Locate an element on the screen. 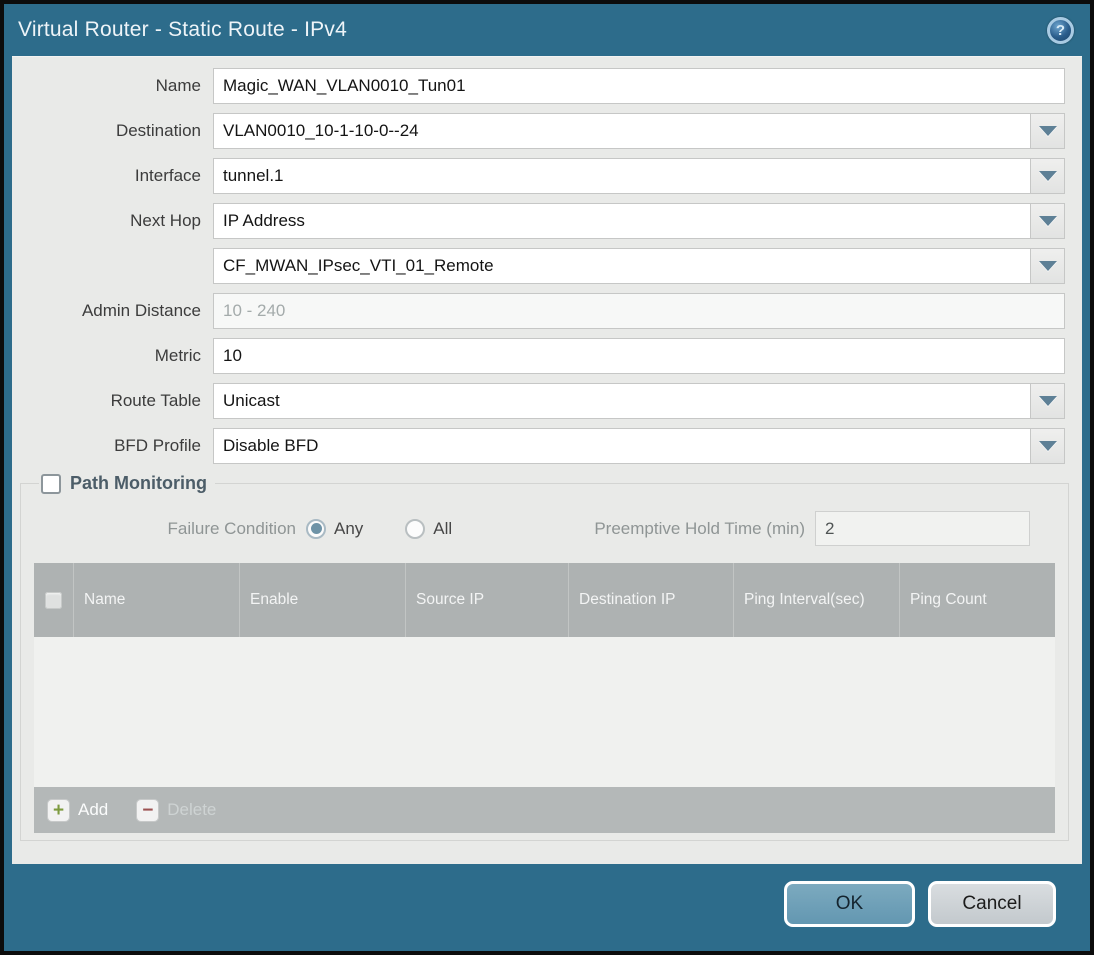 The width and height of the screenshot is (1094, 955). next-hop-type-dropdown-button is located at coordinates (1048, 221).